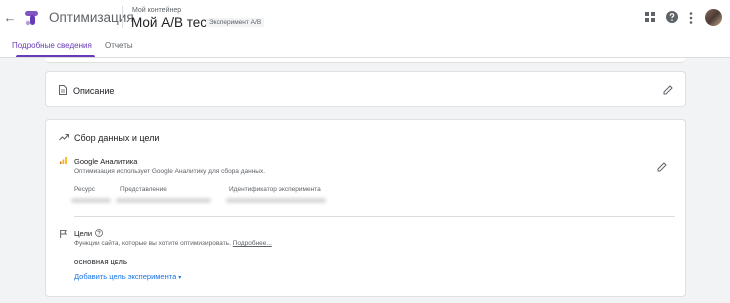 The image size is (730, 303). What do you see at coordinates (119, 45) in the screenshot?
I see `tab-reports: Отчеты` at bounding box center [119, 45].